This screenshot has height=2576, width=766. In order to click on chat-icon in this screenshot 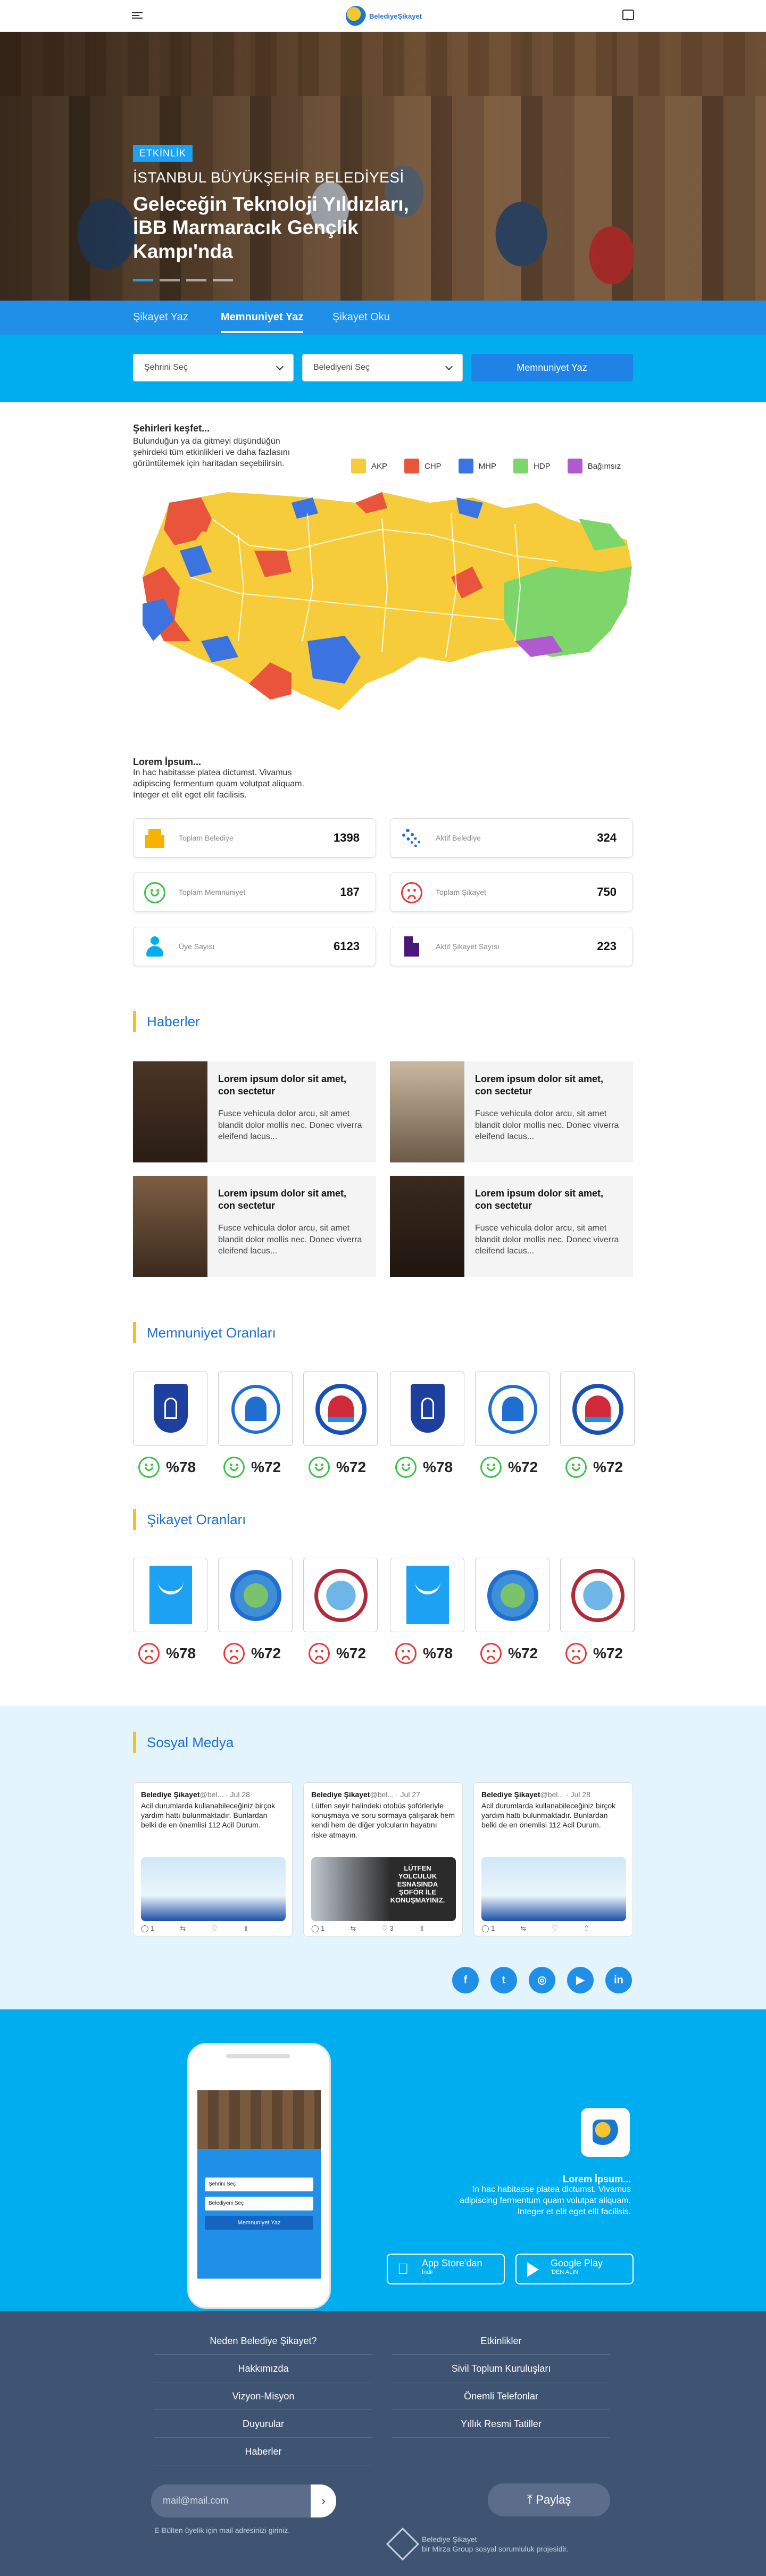, I will do `click(628, 15)`.